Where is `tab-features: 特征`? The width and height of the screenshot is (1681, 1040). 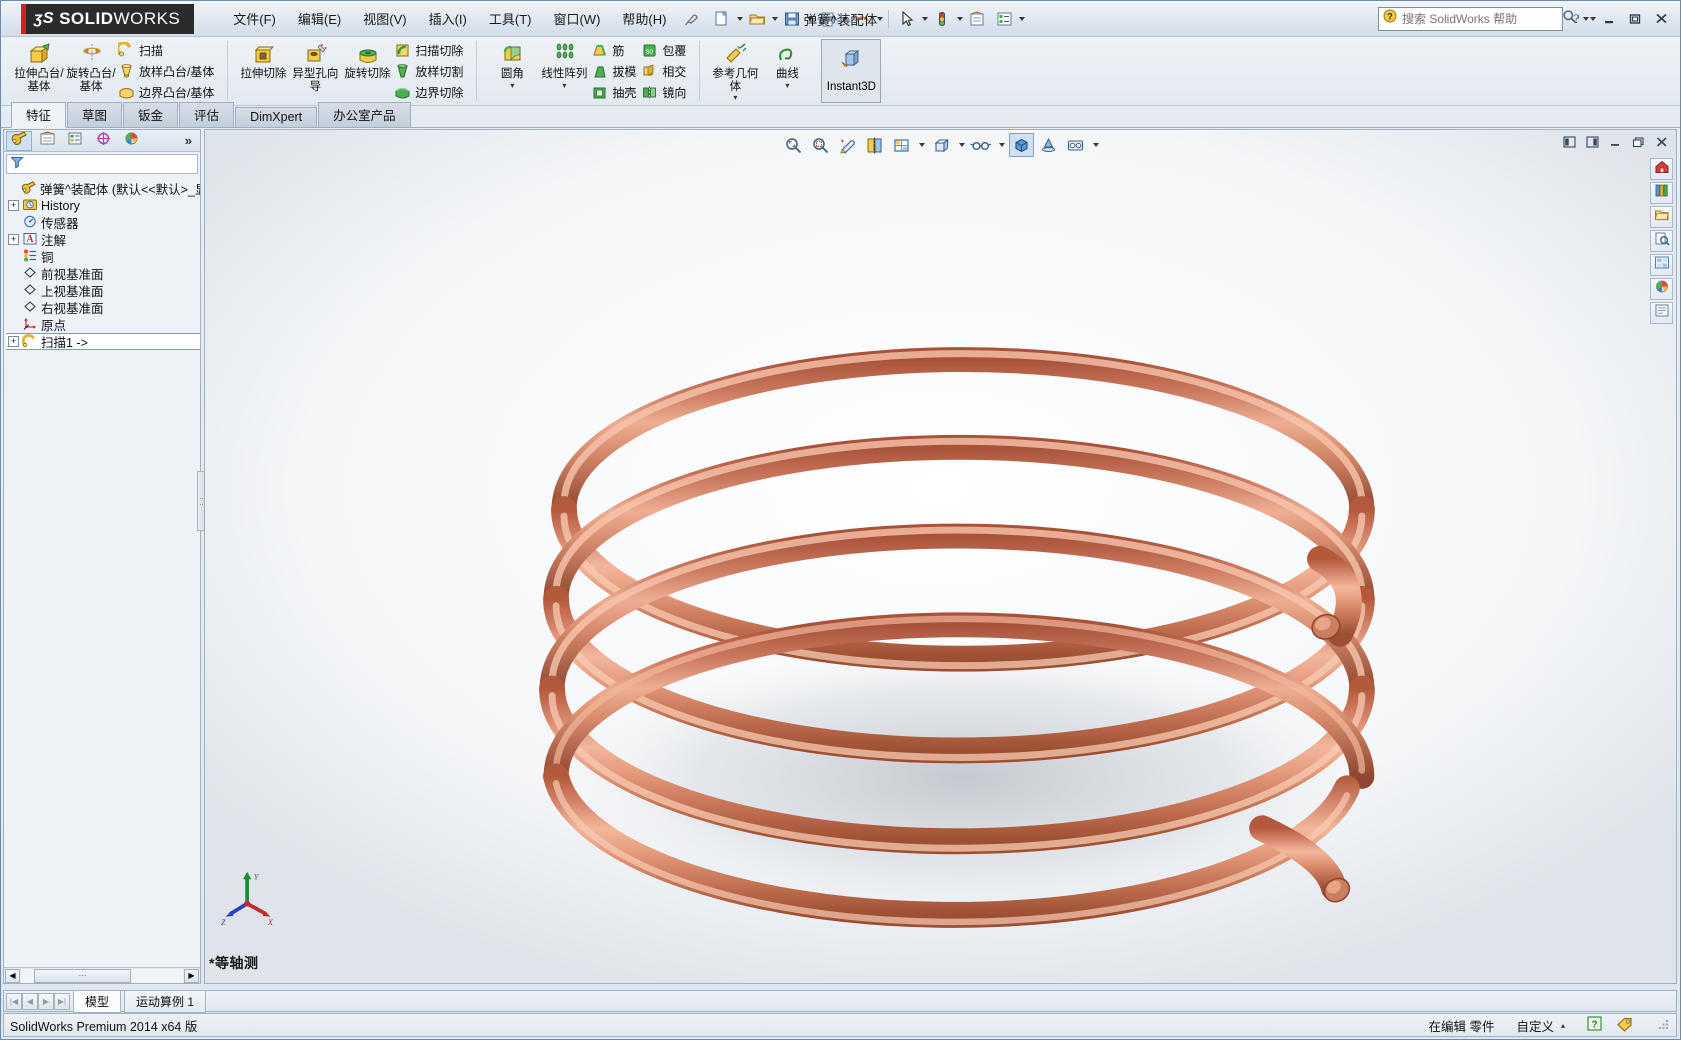 tab-features: 特征 is located at coordinates (39, 115).